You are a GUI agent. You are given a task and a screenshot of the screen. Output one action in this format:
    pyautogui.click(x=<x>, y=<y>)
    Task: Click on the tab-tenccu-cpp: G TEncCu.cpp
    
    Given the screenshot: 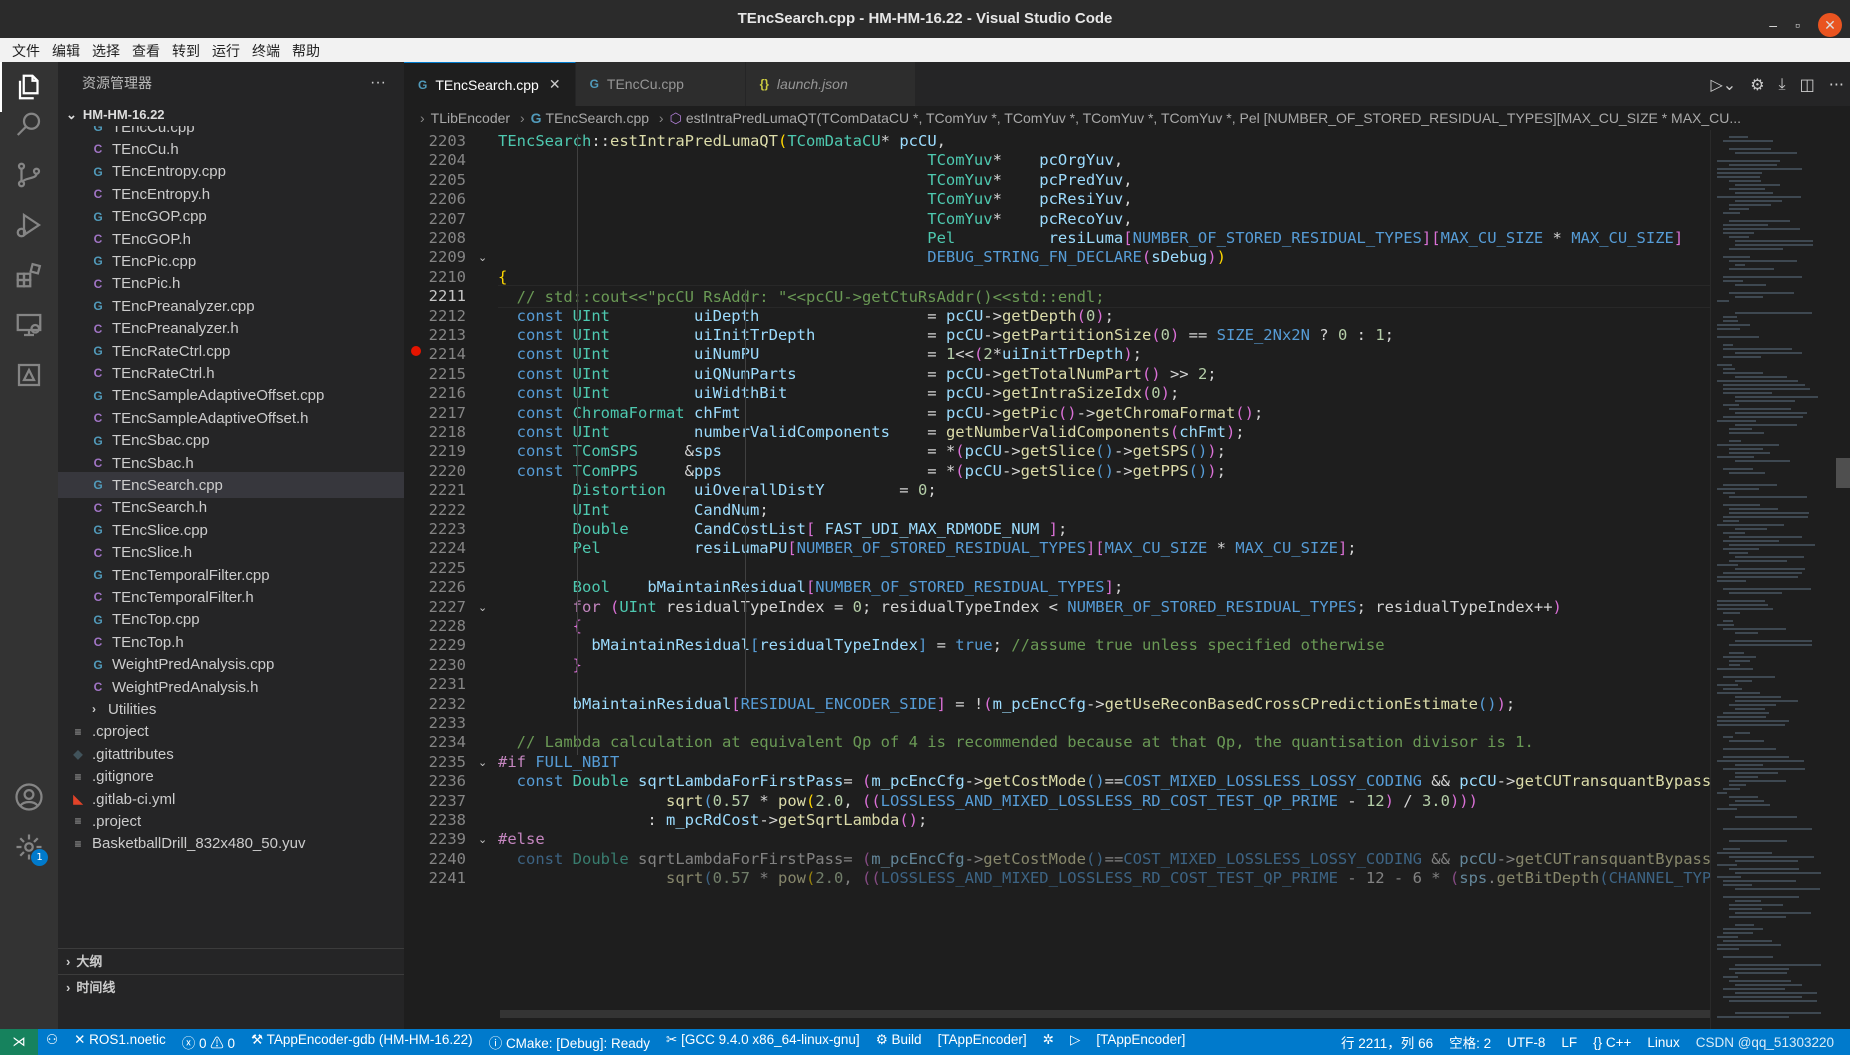 What is the action you would take?
    pyautogui.click(x=660, y=84)
    